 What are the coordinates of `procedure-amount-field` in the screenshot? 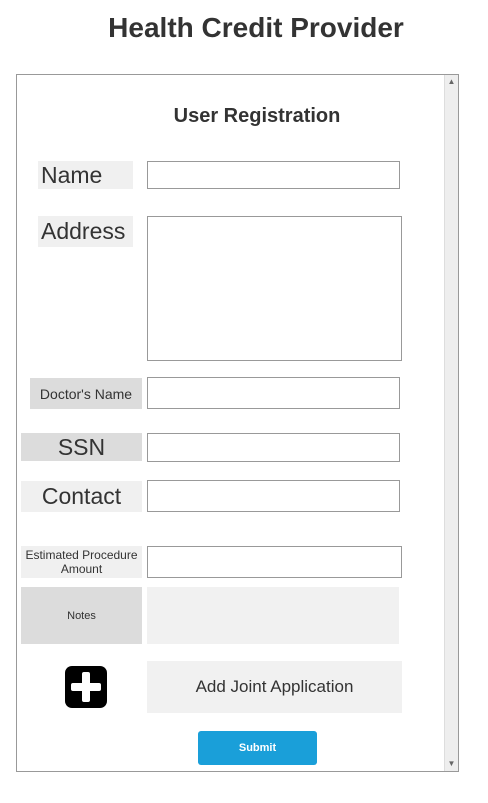 It's located at (274, 562).